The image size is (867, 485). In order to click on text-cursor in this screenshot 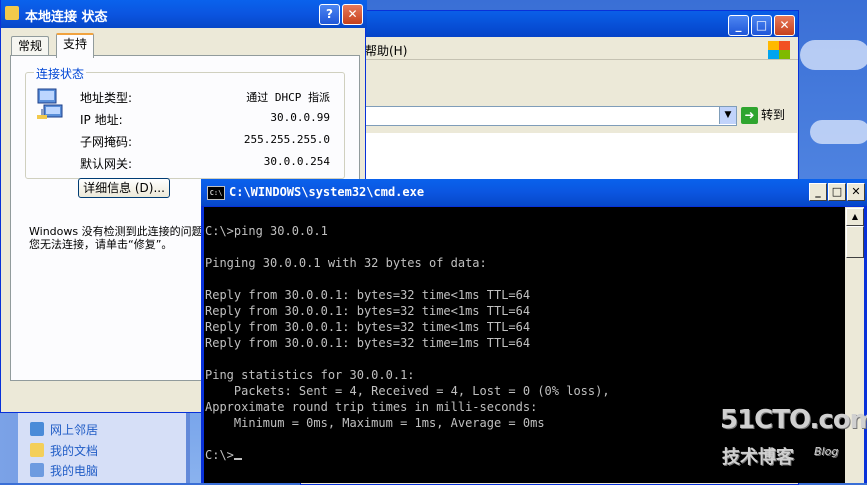, I will do `click(237, 459)`.